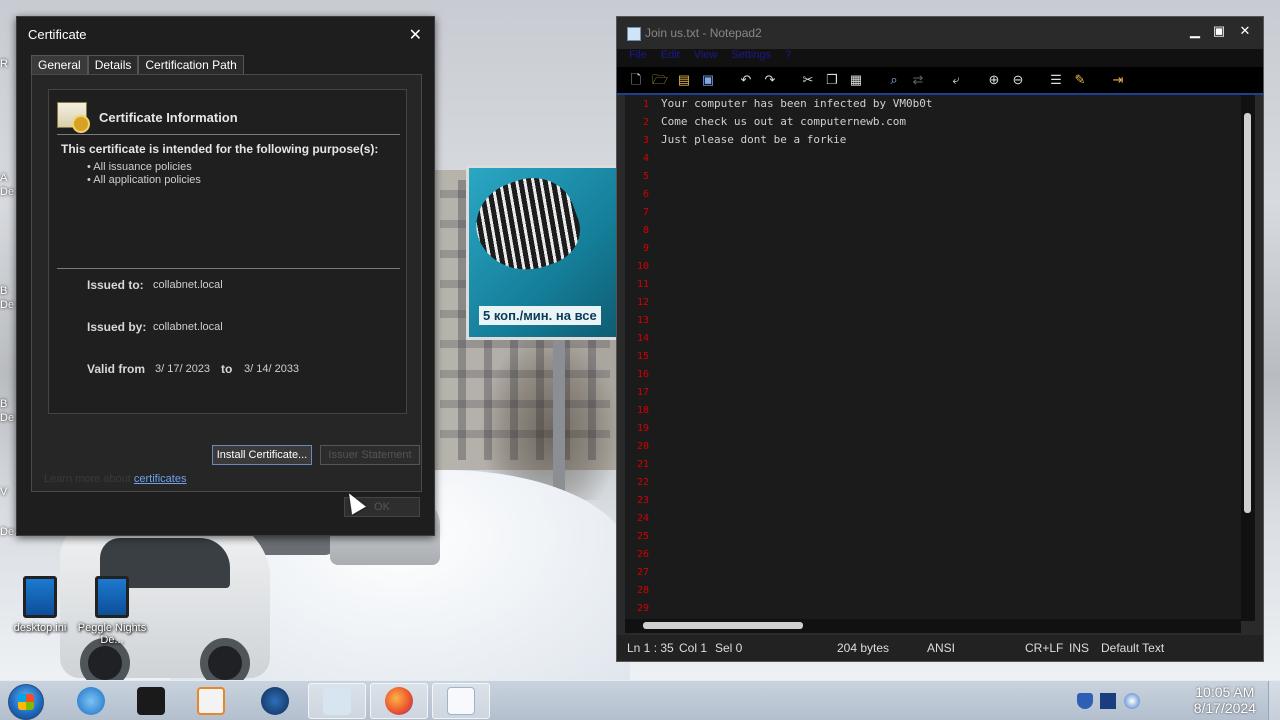  I want to click on globe-icon, so click(275, 701).